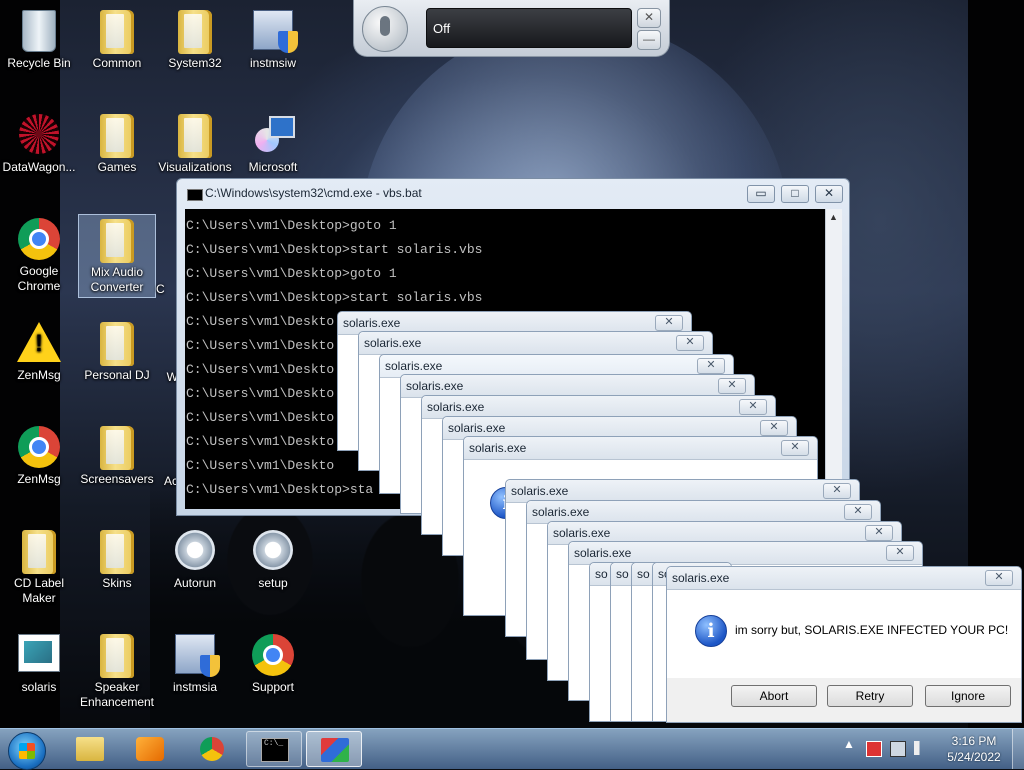  Describe the element at coordinates (921, 748) in the screenshot. I see `volume-icon` at that location.